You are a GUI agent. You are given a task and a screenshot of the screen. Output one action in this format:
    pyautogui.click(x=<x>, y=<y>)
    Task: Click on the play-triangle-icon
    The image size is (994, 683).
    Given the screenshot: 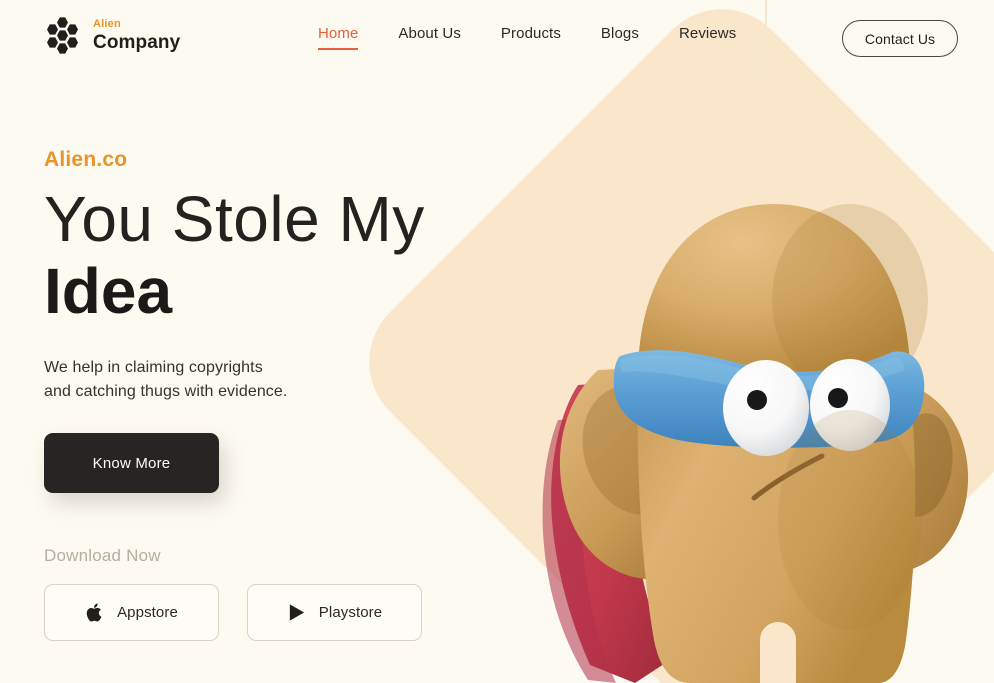 What is the action you would take?
    pyautogui.click(x=297, y=613)
    